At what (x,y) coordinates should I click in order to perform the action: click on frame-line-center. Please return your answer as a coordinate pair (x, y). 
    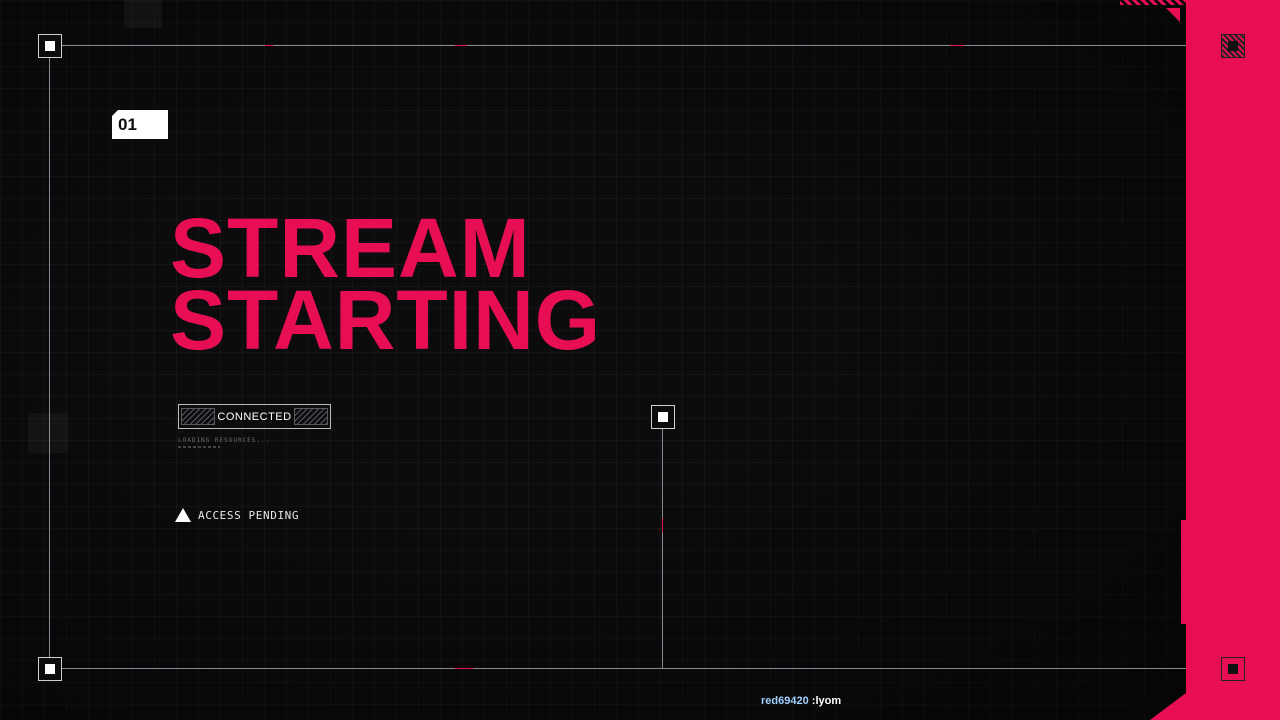
    Looking at the image, I should click on (662, 542).